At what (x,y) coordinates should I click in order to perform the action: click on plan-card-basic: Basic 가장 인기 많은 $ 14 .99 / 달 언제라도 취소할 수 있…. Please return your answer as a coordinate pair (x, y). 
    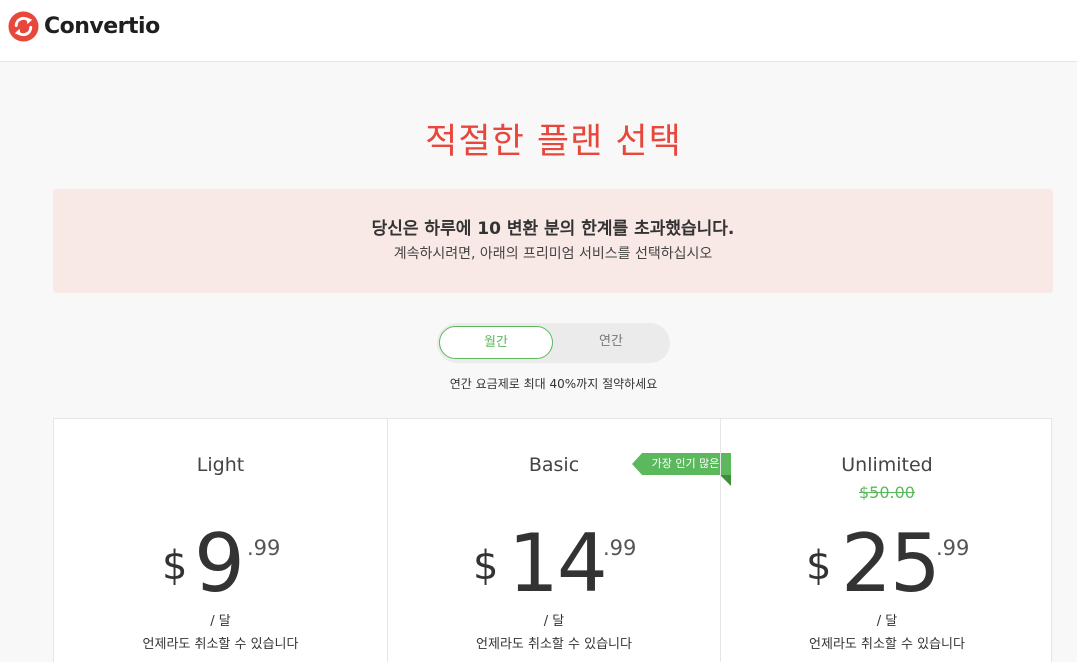
    Looking at the image, I should click on (559, 540).